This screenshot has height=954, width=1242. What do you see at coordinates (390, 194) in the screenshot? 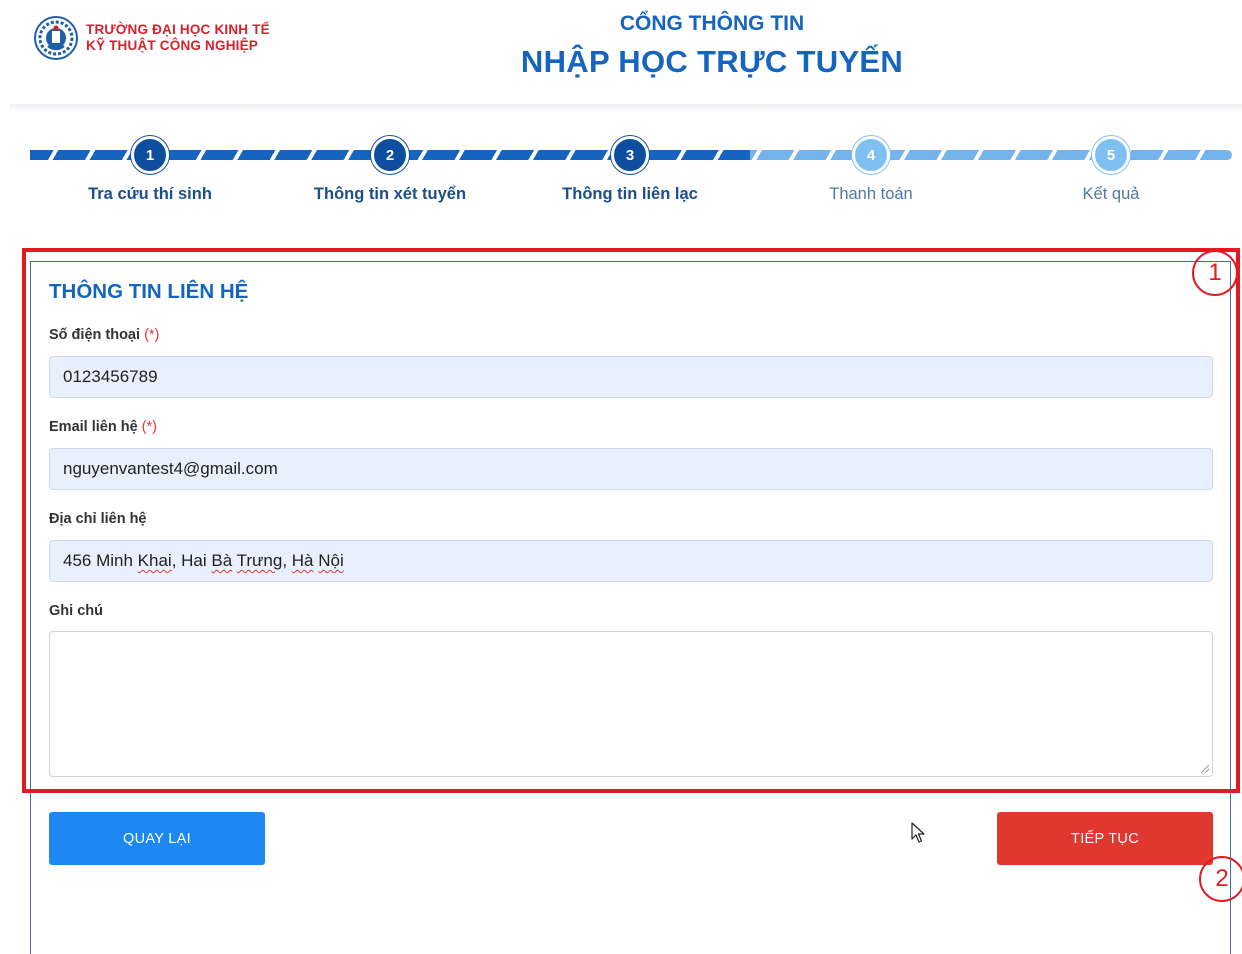
I see `step-2-label: Thông tin xét tuyển` at bounding box center [390, 194].